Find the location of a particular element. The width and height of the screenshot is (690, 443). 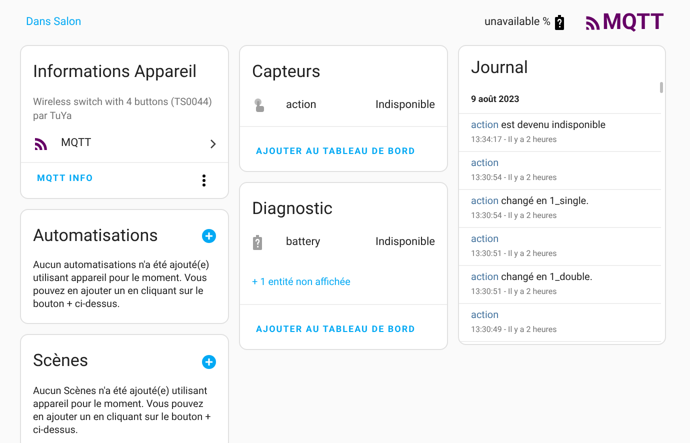

card-title: Diagnostic is located at coordinates (292, 209).